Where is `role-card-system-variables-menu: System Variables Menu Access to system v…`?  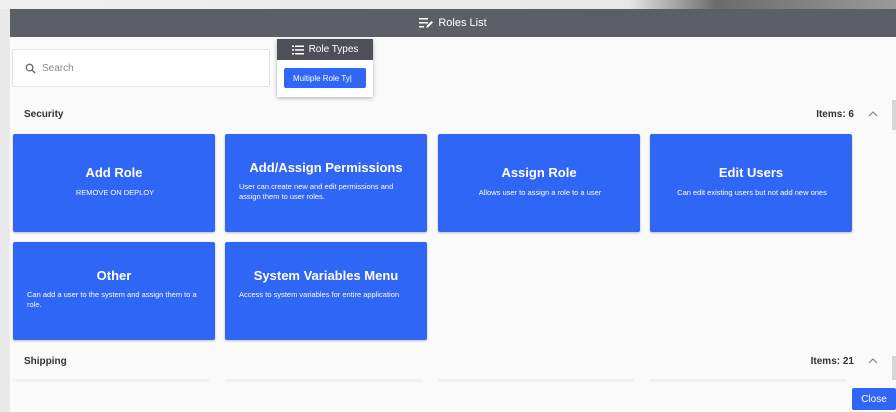 role-card-system-variables-menu: System Variables Menu Access to system v… is located at coordinates (326, 291).